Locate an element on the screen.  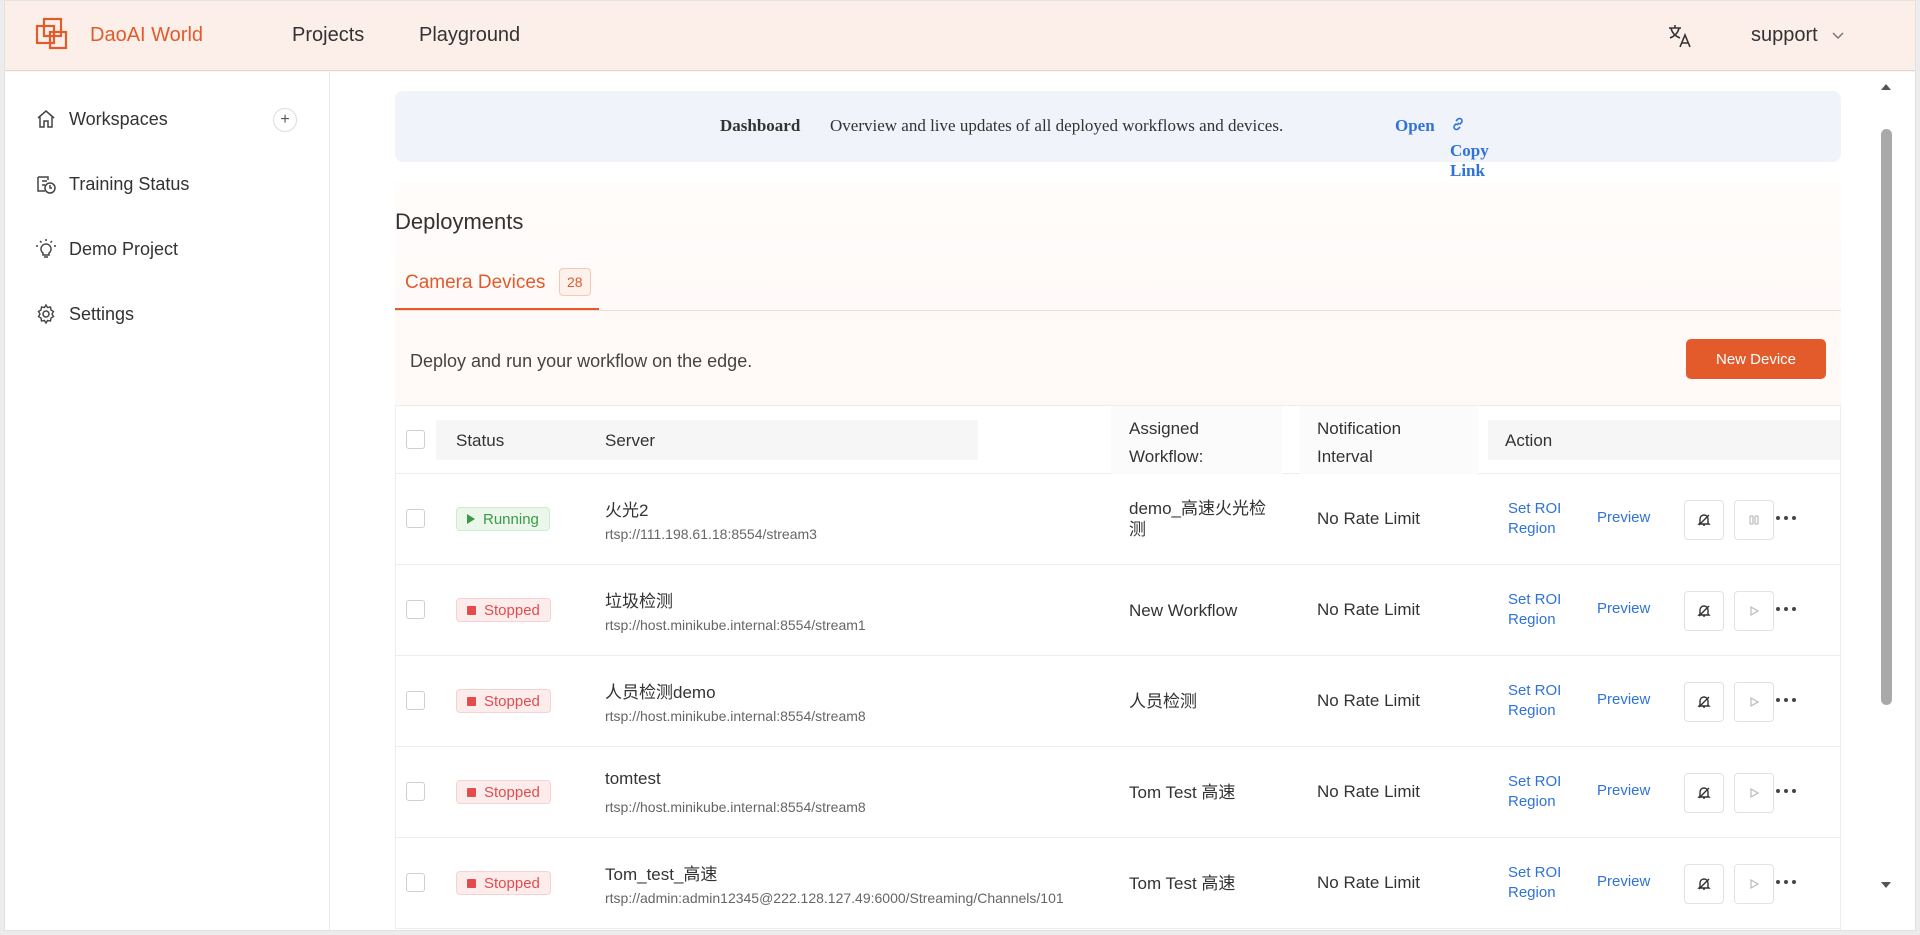
device-count-badge: 28 is located at coordinates (575, 282).